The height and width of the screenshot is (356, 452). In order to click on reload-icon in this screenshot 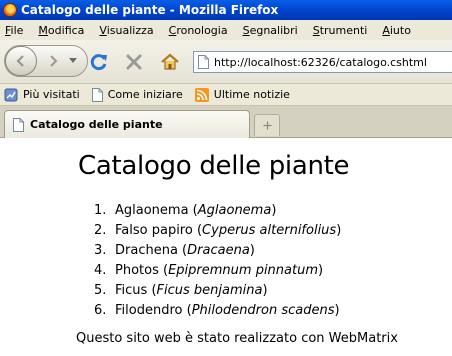, I will do `click(98, 62)`.